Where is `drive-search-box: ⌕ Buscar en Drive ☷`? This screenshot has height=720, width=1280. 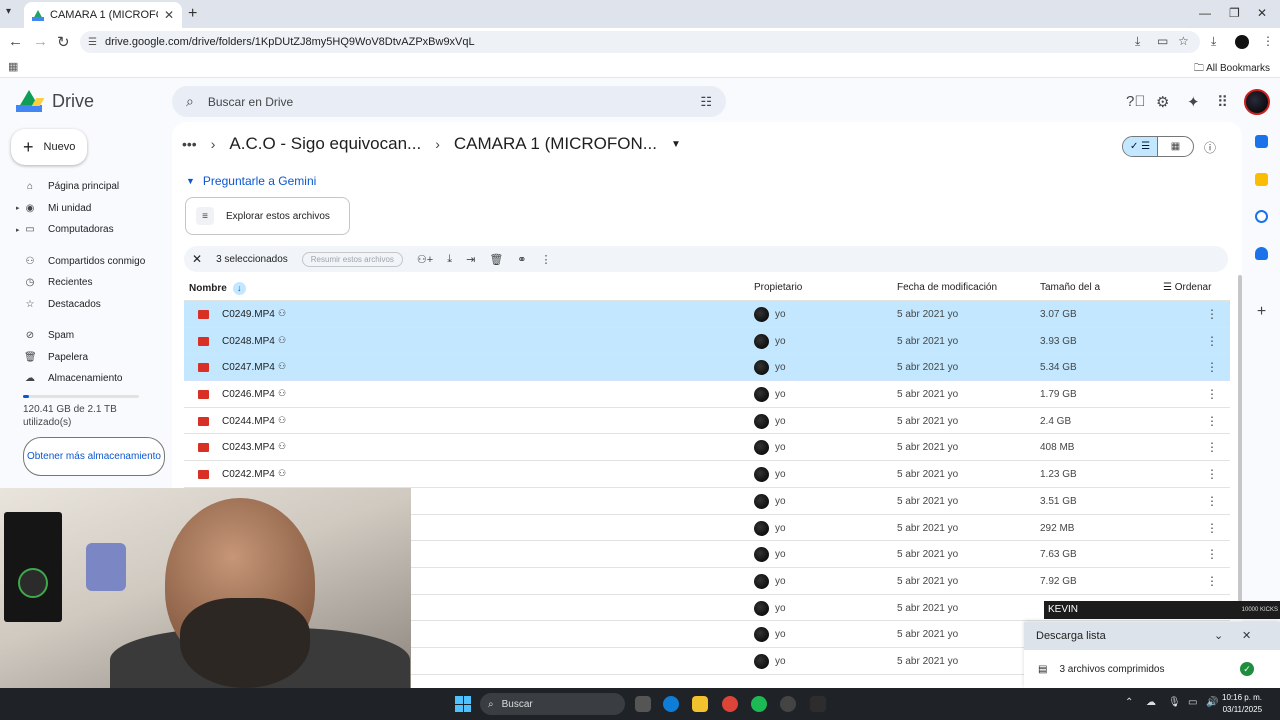
drive-search-box: ⌕ Buscar en Drive ☷ is located at coordinates (449, 101).